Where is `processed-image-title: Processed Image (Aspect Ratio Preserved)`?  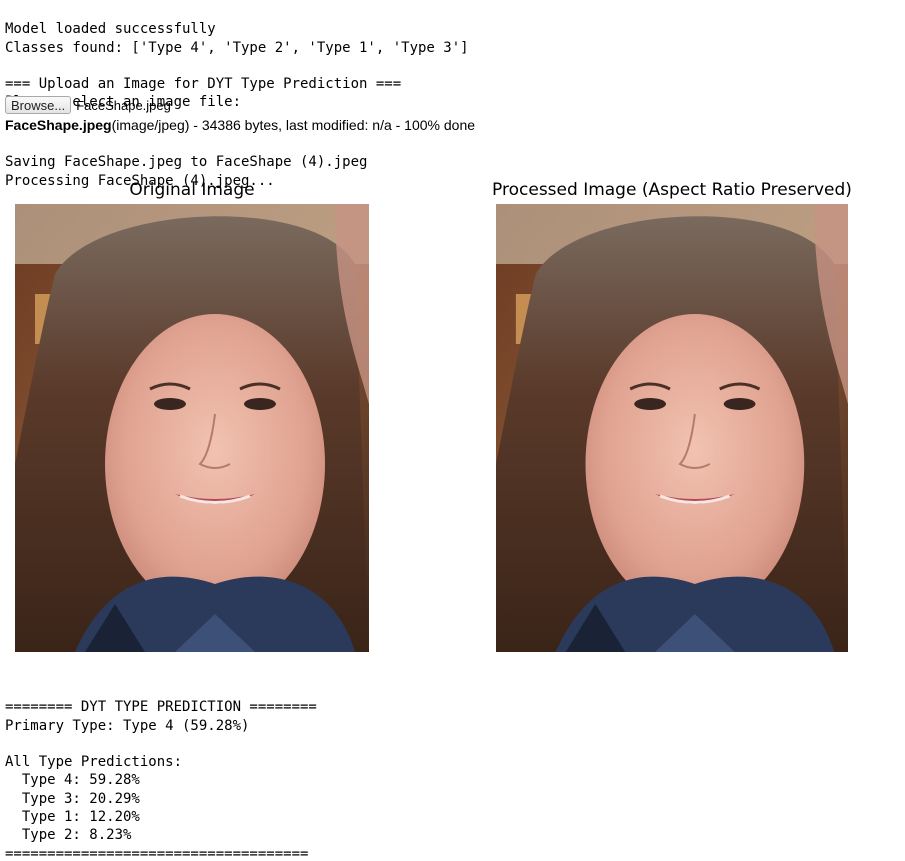 processed-image-title: Processed Image (Aspect Ratio Preserved) is located at coordinates (672, 190).